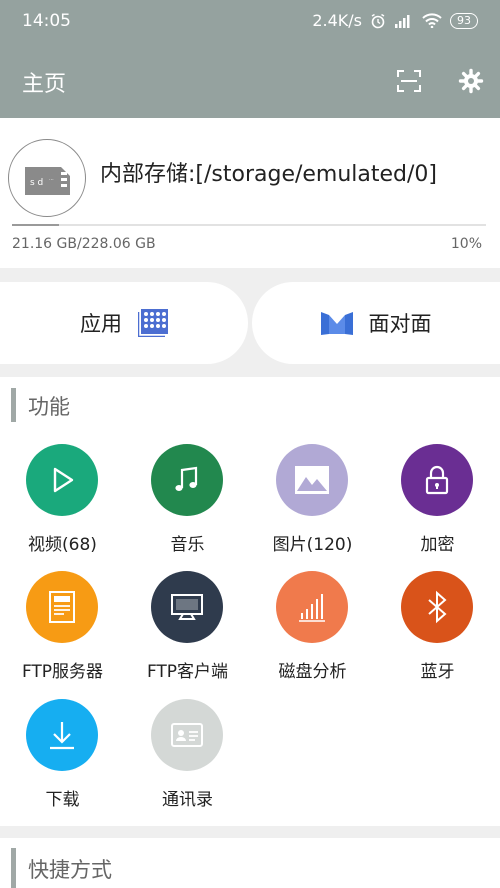 This screenshot has width=500, height=888. Describe the element at coordinates (312, 480) in the screenshot. I see `image-icon` at that location.